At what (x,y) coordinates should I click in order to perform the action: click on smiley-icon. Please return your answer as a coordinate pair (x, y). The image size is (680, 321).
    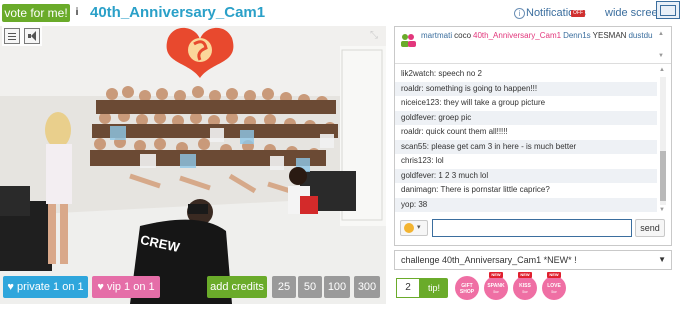
    Looking at the image, I should click on (409, 228).